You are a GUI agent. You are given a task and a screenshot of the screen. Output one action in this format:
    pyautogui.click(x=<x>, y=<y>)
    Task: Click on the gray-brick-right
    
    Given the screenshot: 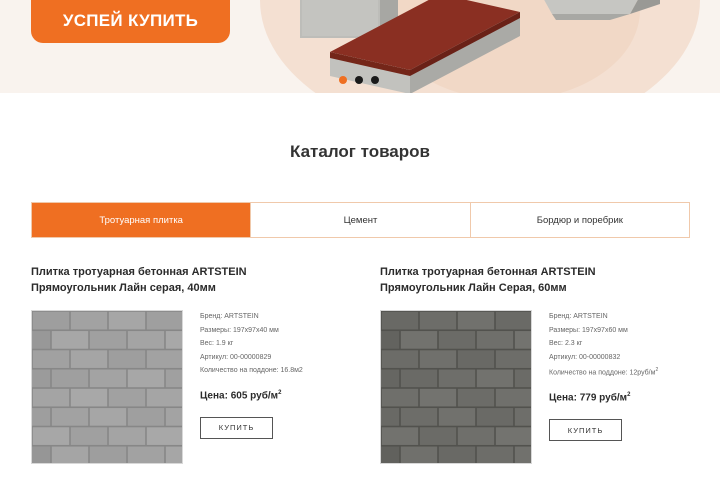 What is the action you would take?
    pyautogui.click(x=602, y=10)
    